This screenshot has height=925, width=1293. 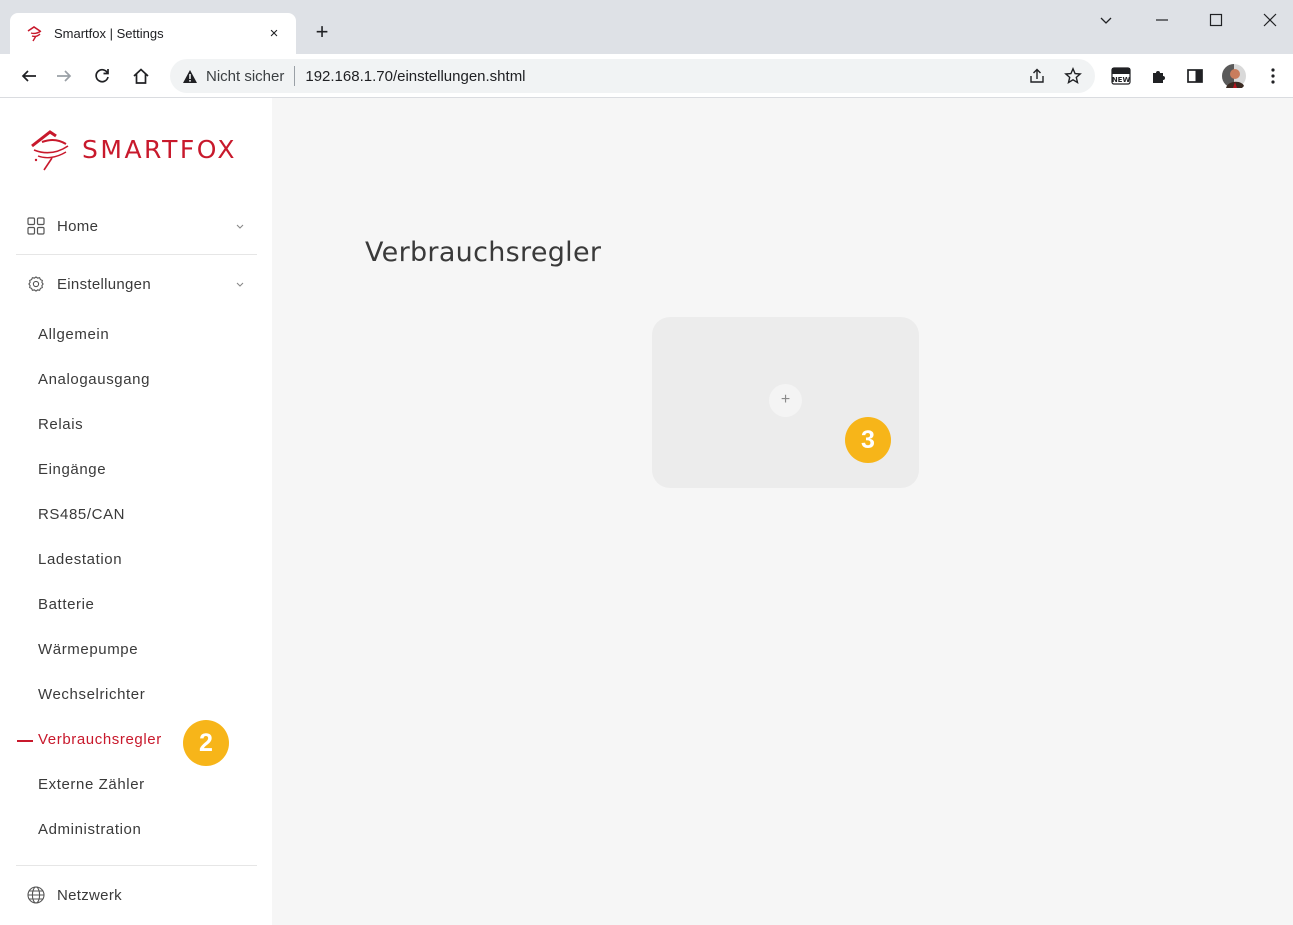 What do you see at coordinates (88, 650) in the screenshot?
I see `sidebar-item-waermepumpe: Wärmepumpe` at bounding box center [88, 650].